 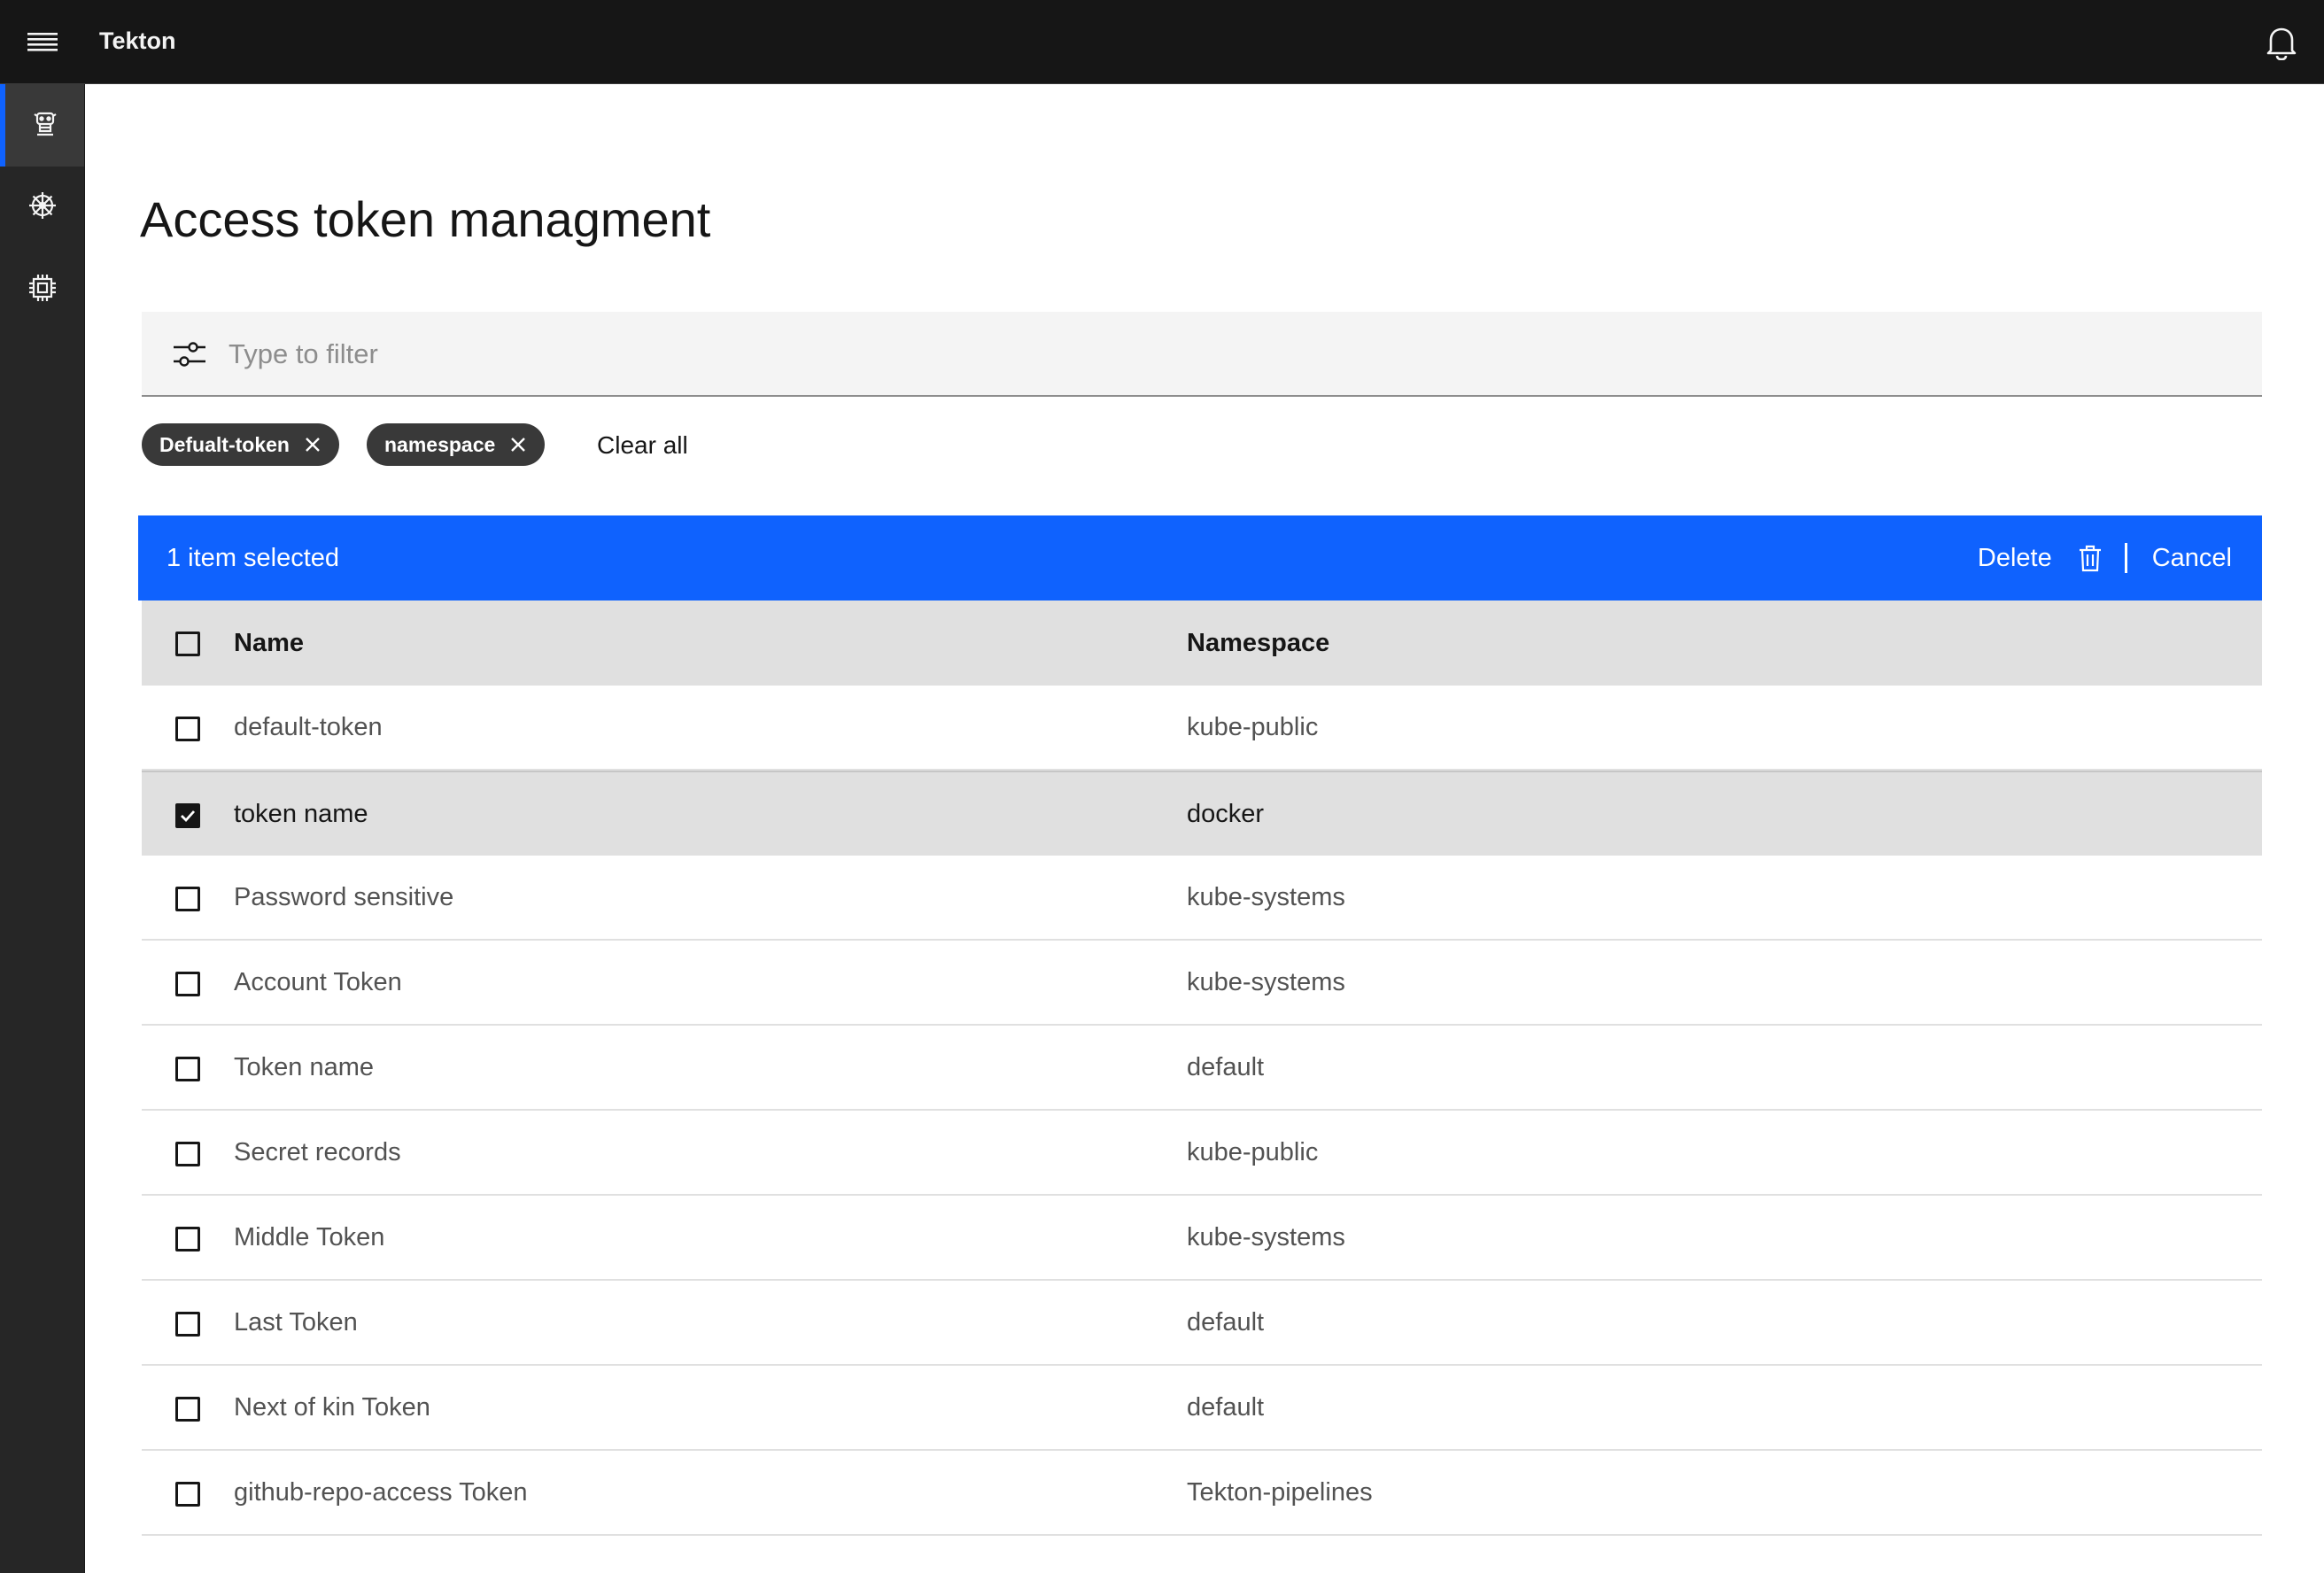 I want to click on settings-adjust-icon, so click(x=189, y=354).